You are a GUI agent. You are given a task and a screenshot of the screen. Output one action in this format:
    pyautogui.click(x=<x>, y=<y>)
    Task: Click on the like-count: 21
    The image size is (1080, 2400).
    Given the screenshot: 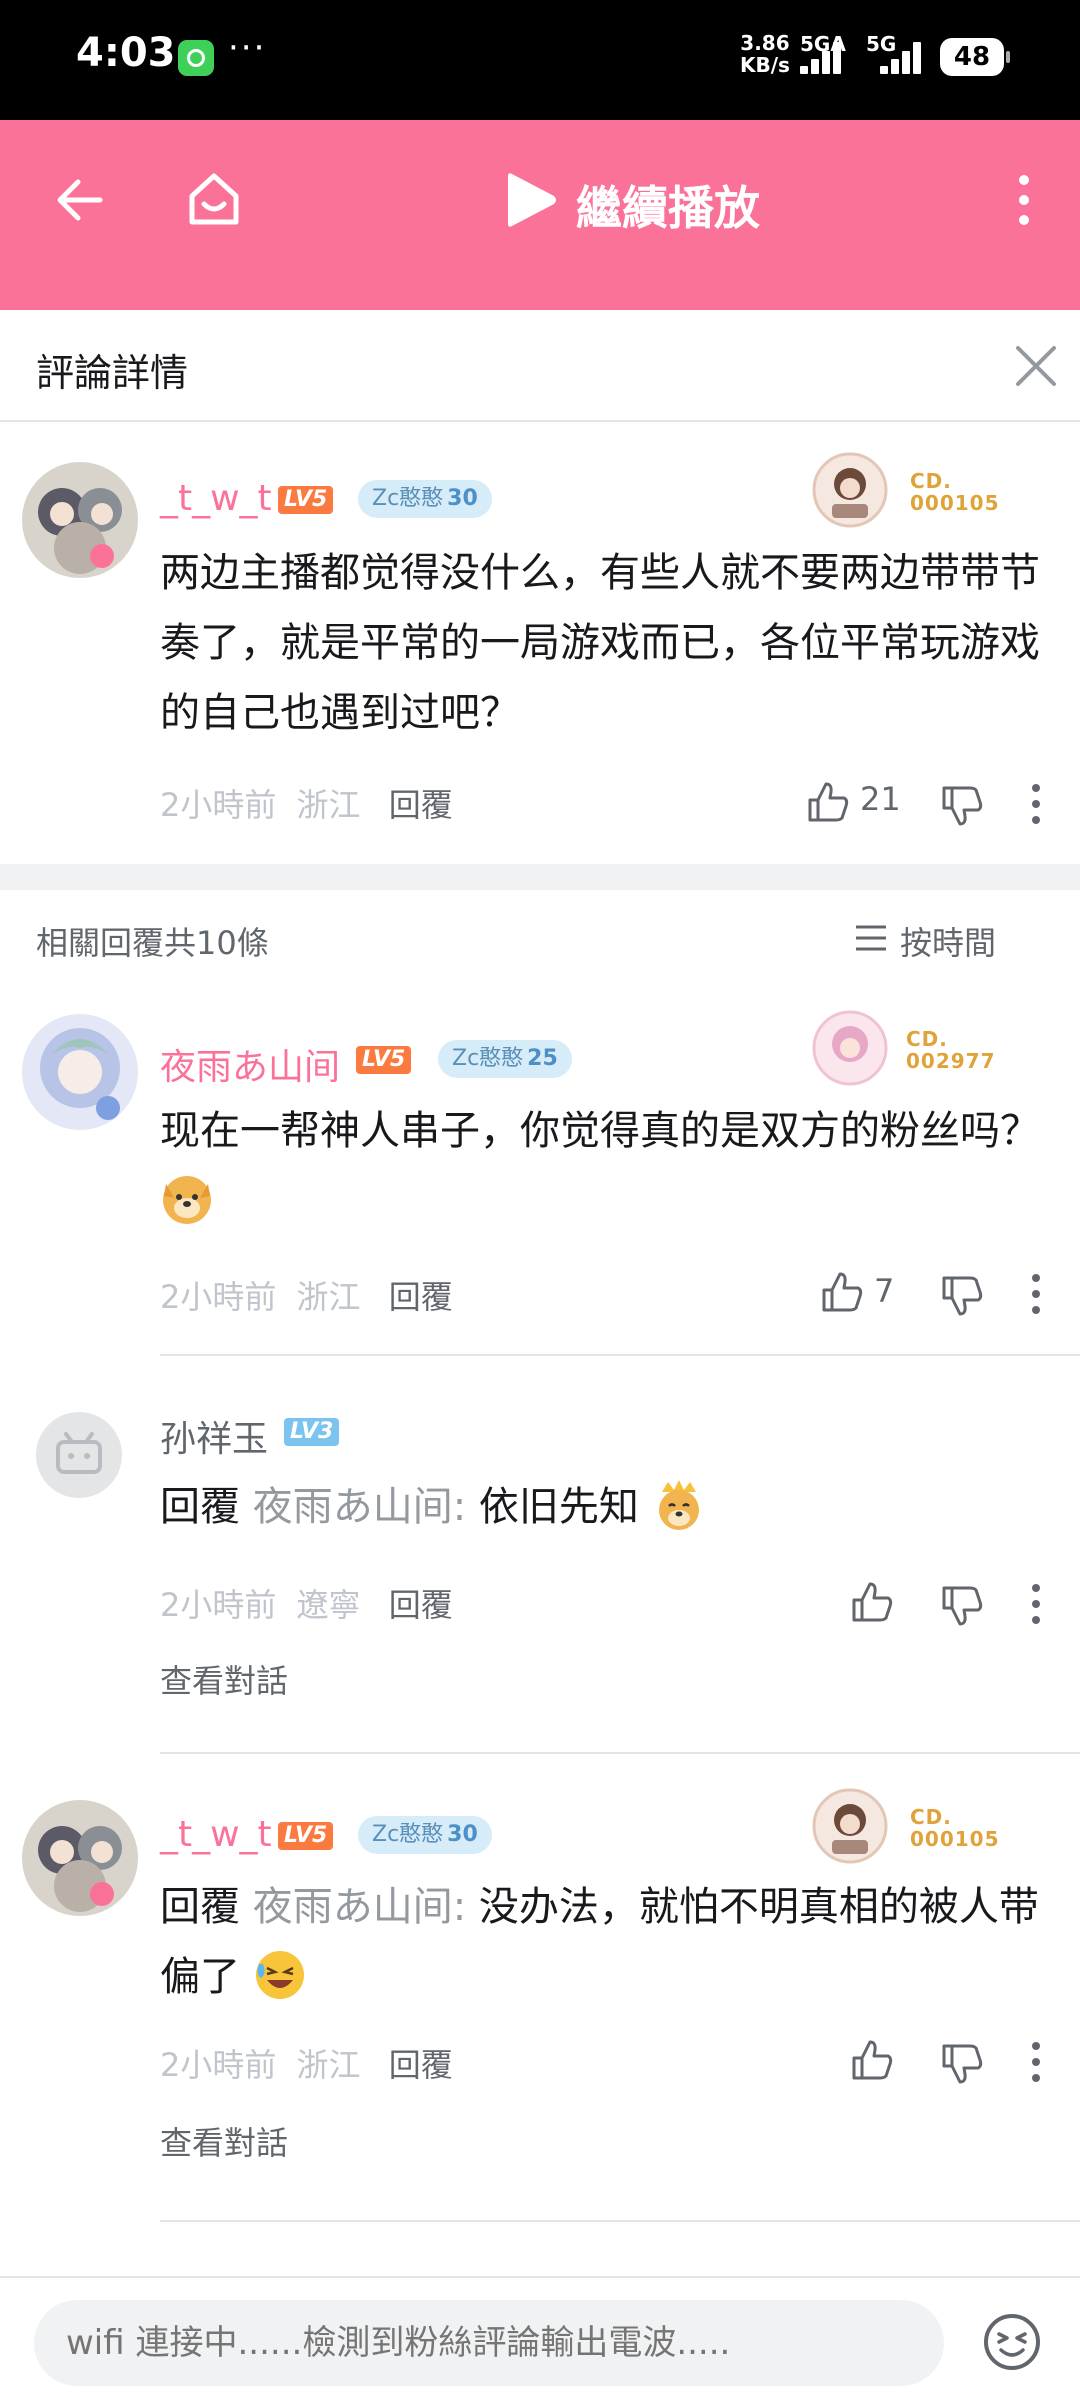 What is the action you would take?
    pyautogui.click(x=880, y=799)
    